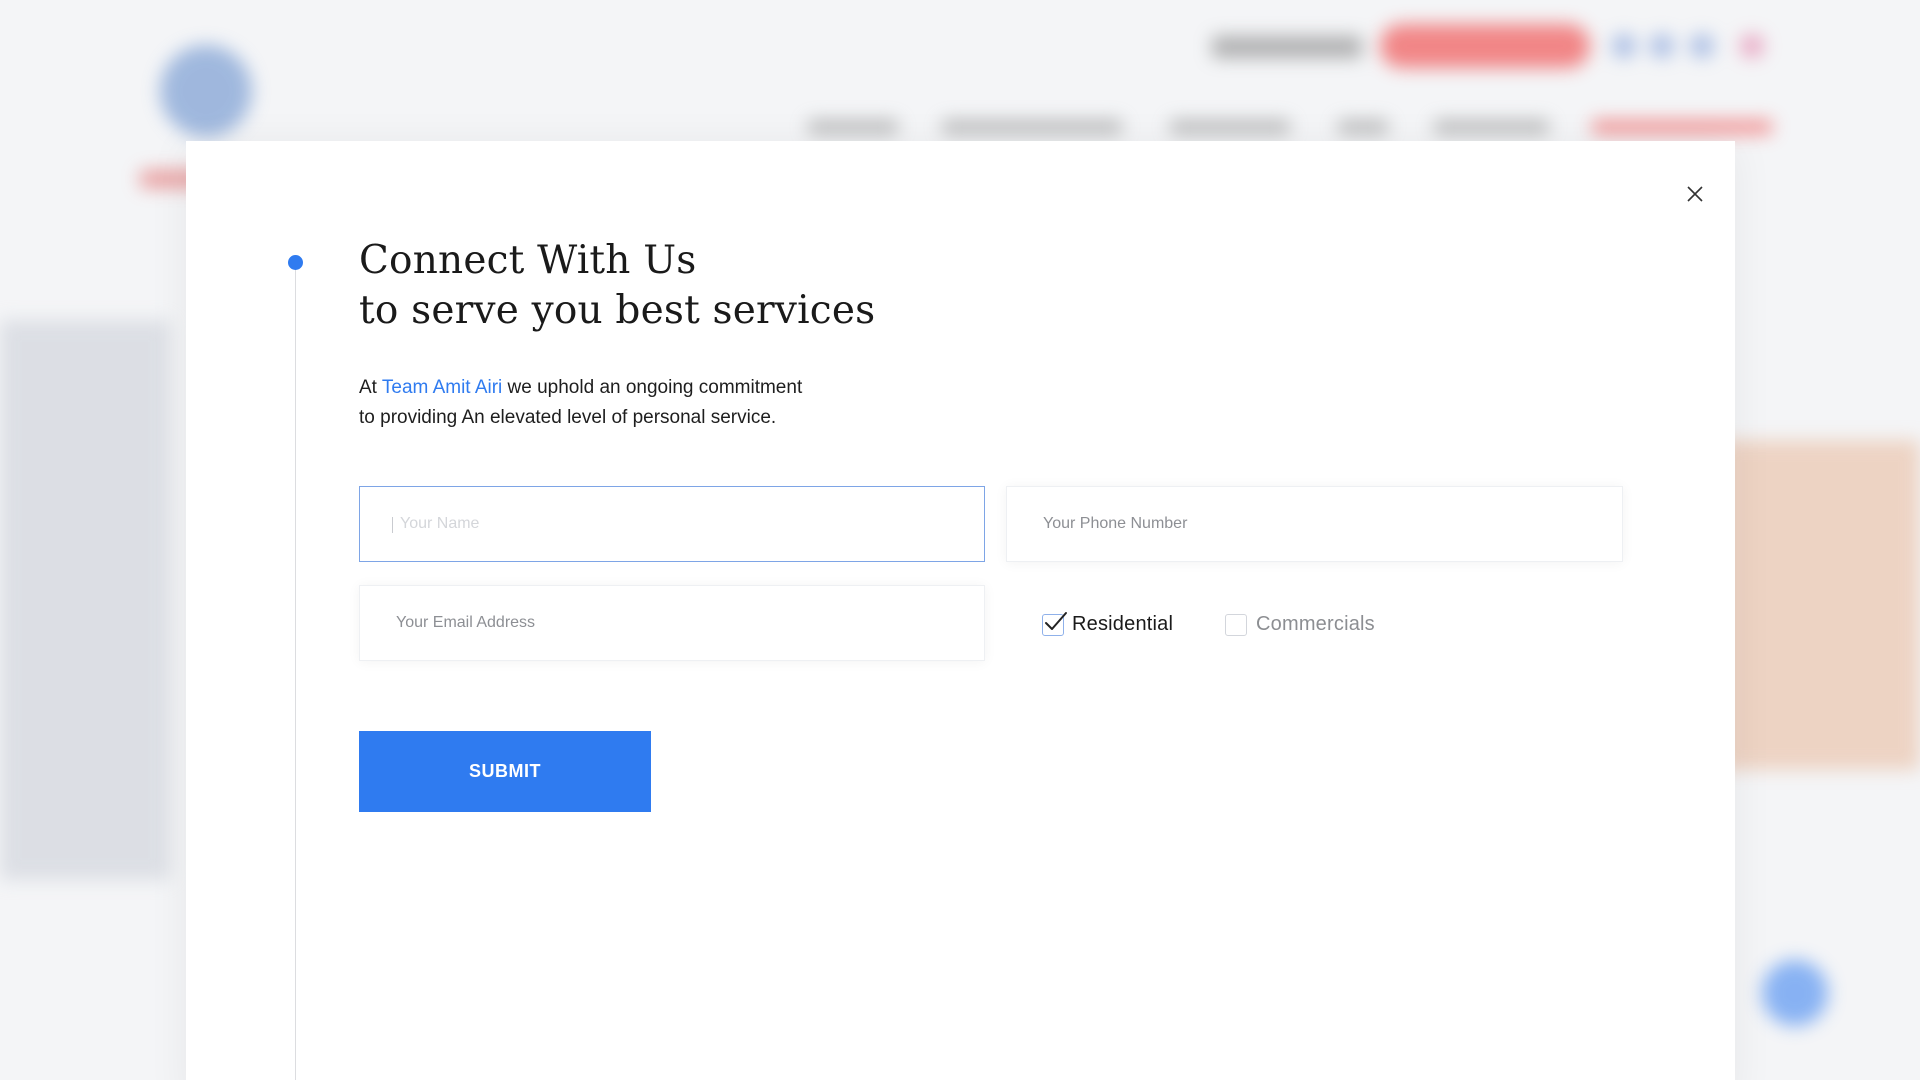 This screenshot has height=1080, width=1920. Describe the element at coordinates (1315, 624) in the screenshot. I see `commercial-label: Commercials` at that location.